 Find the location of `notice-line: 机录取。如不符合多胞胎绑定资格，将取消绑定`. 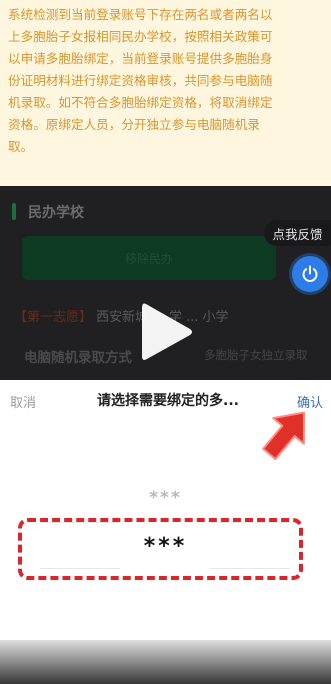

notice-line: 机录取。如不符合多胞胎绑定资格，将取消绑定 is located at coordinates (140, 102).